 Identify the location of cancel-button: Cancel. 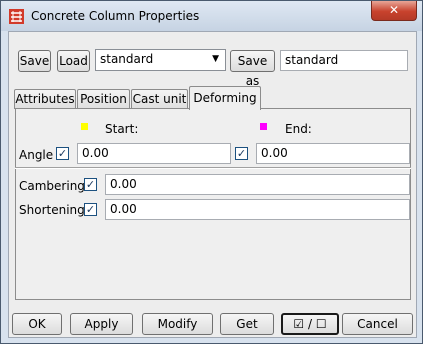
(377, 324).